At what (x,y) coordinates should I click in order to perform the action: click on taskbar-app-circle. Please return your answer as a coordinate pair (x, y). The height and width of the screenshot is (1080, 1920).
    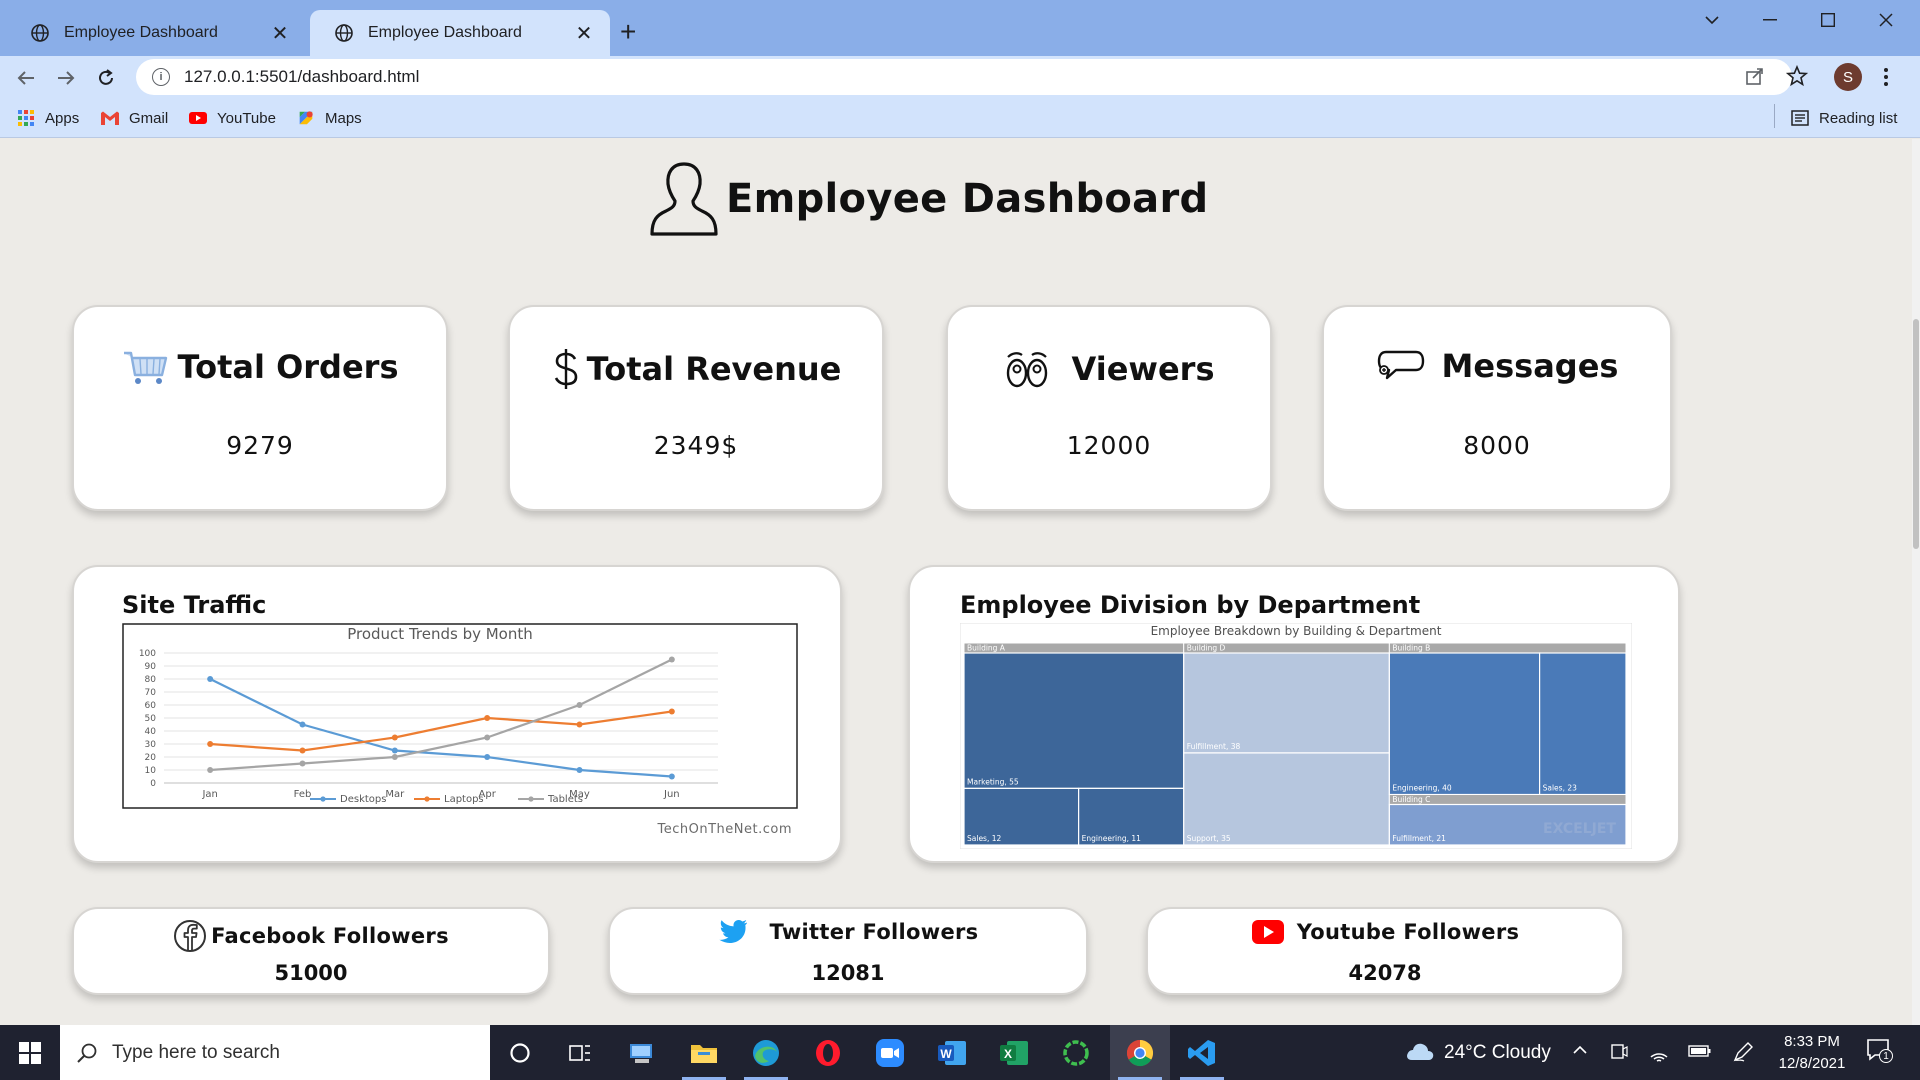
    Looking at the image, I should click on (1076, 1052).